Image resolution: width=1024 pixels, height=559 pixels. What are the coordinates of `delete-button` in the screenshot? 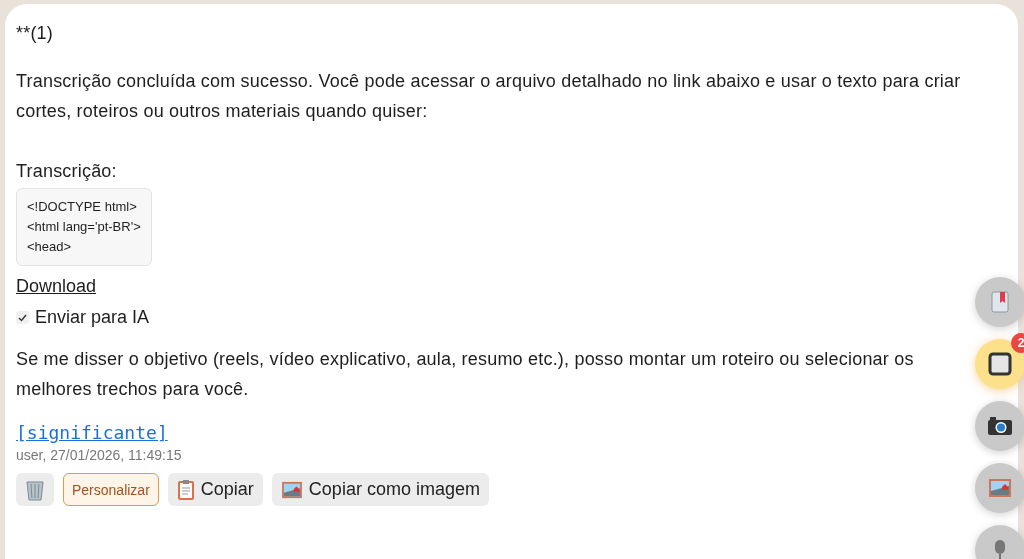 It's located at (35, 489).